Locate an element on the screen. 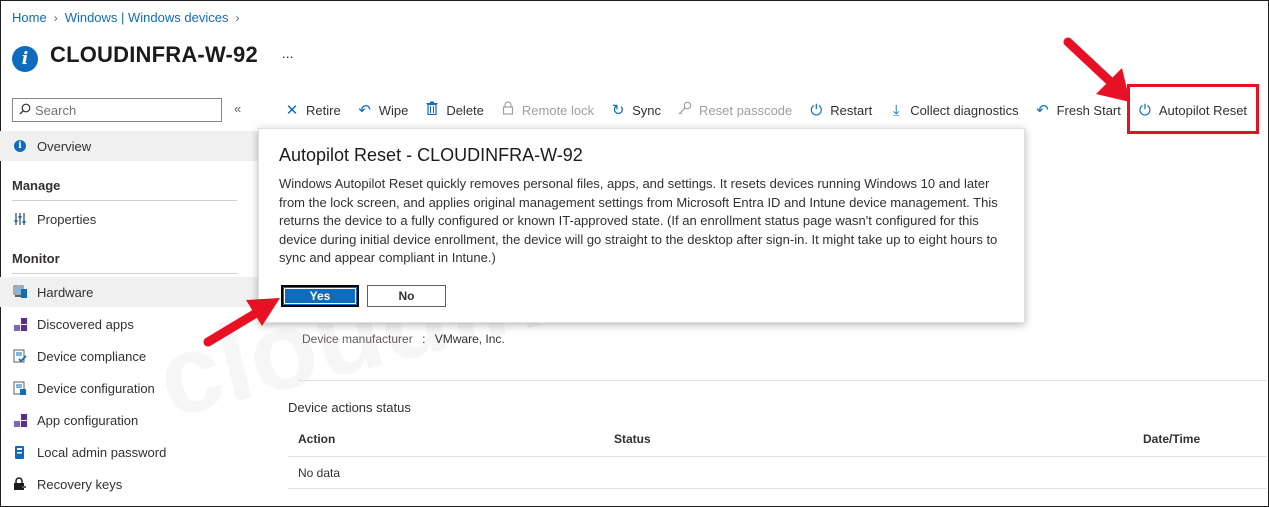  sidebar-item-label: Device compliance is located at coordinates (92, 356).